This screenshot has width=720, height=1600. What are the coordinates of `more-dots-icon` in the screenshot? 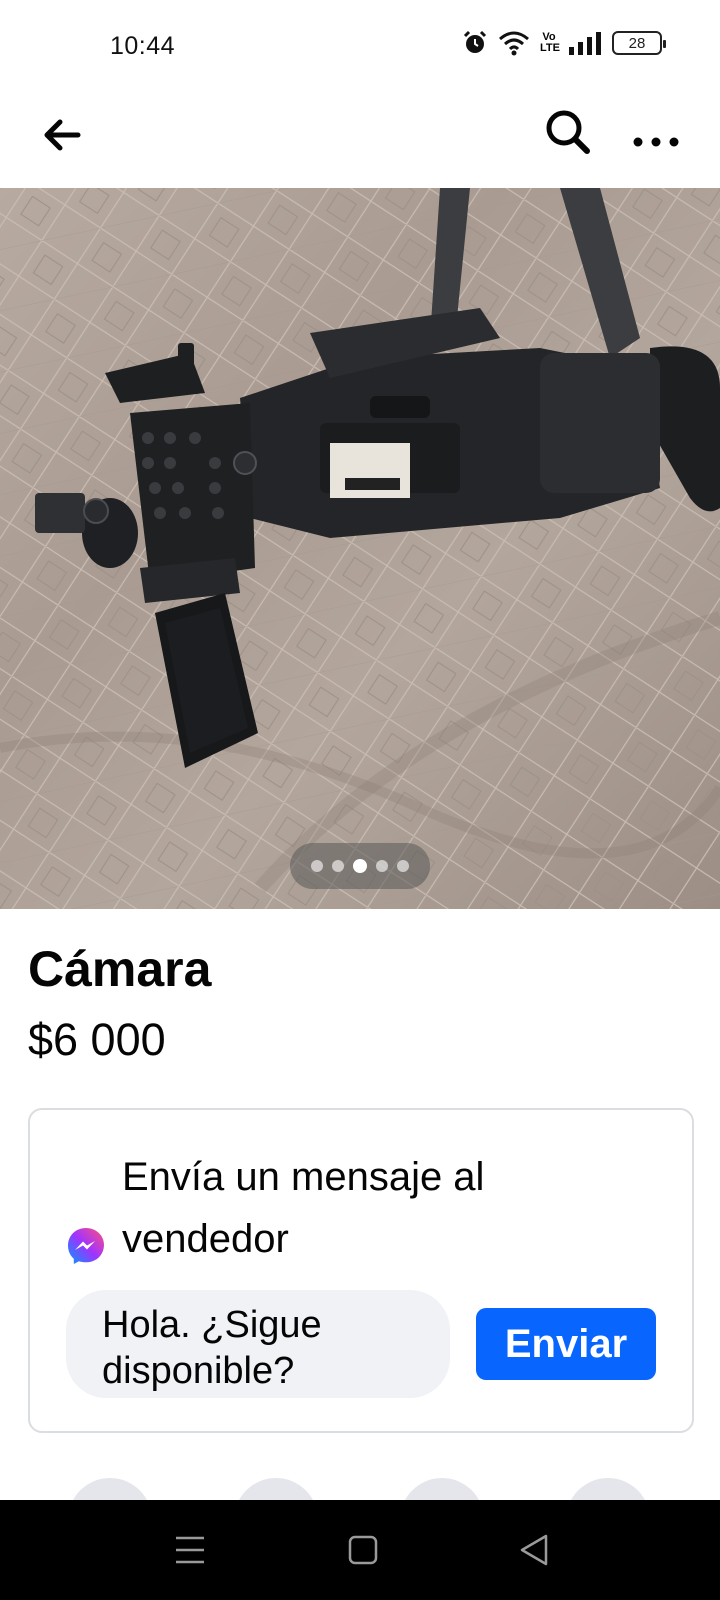 It's located at (656, 142).